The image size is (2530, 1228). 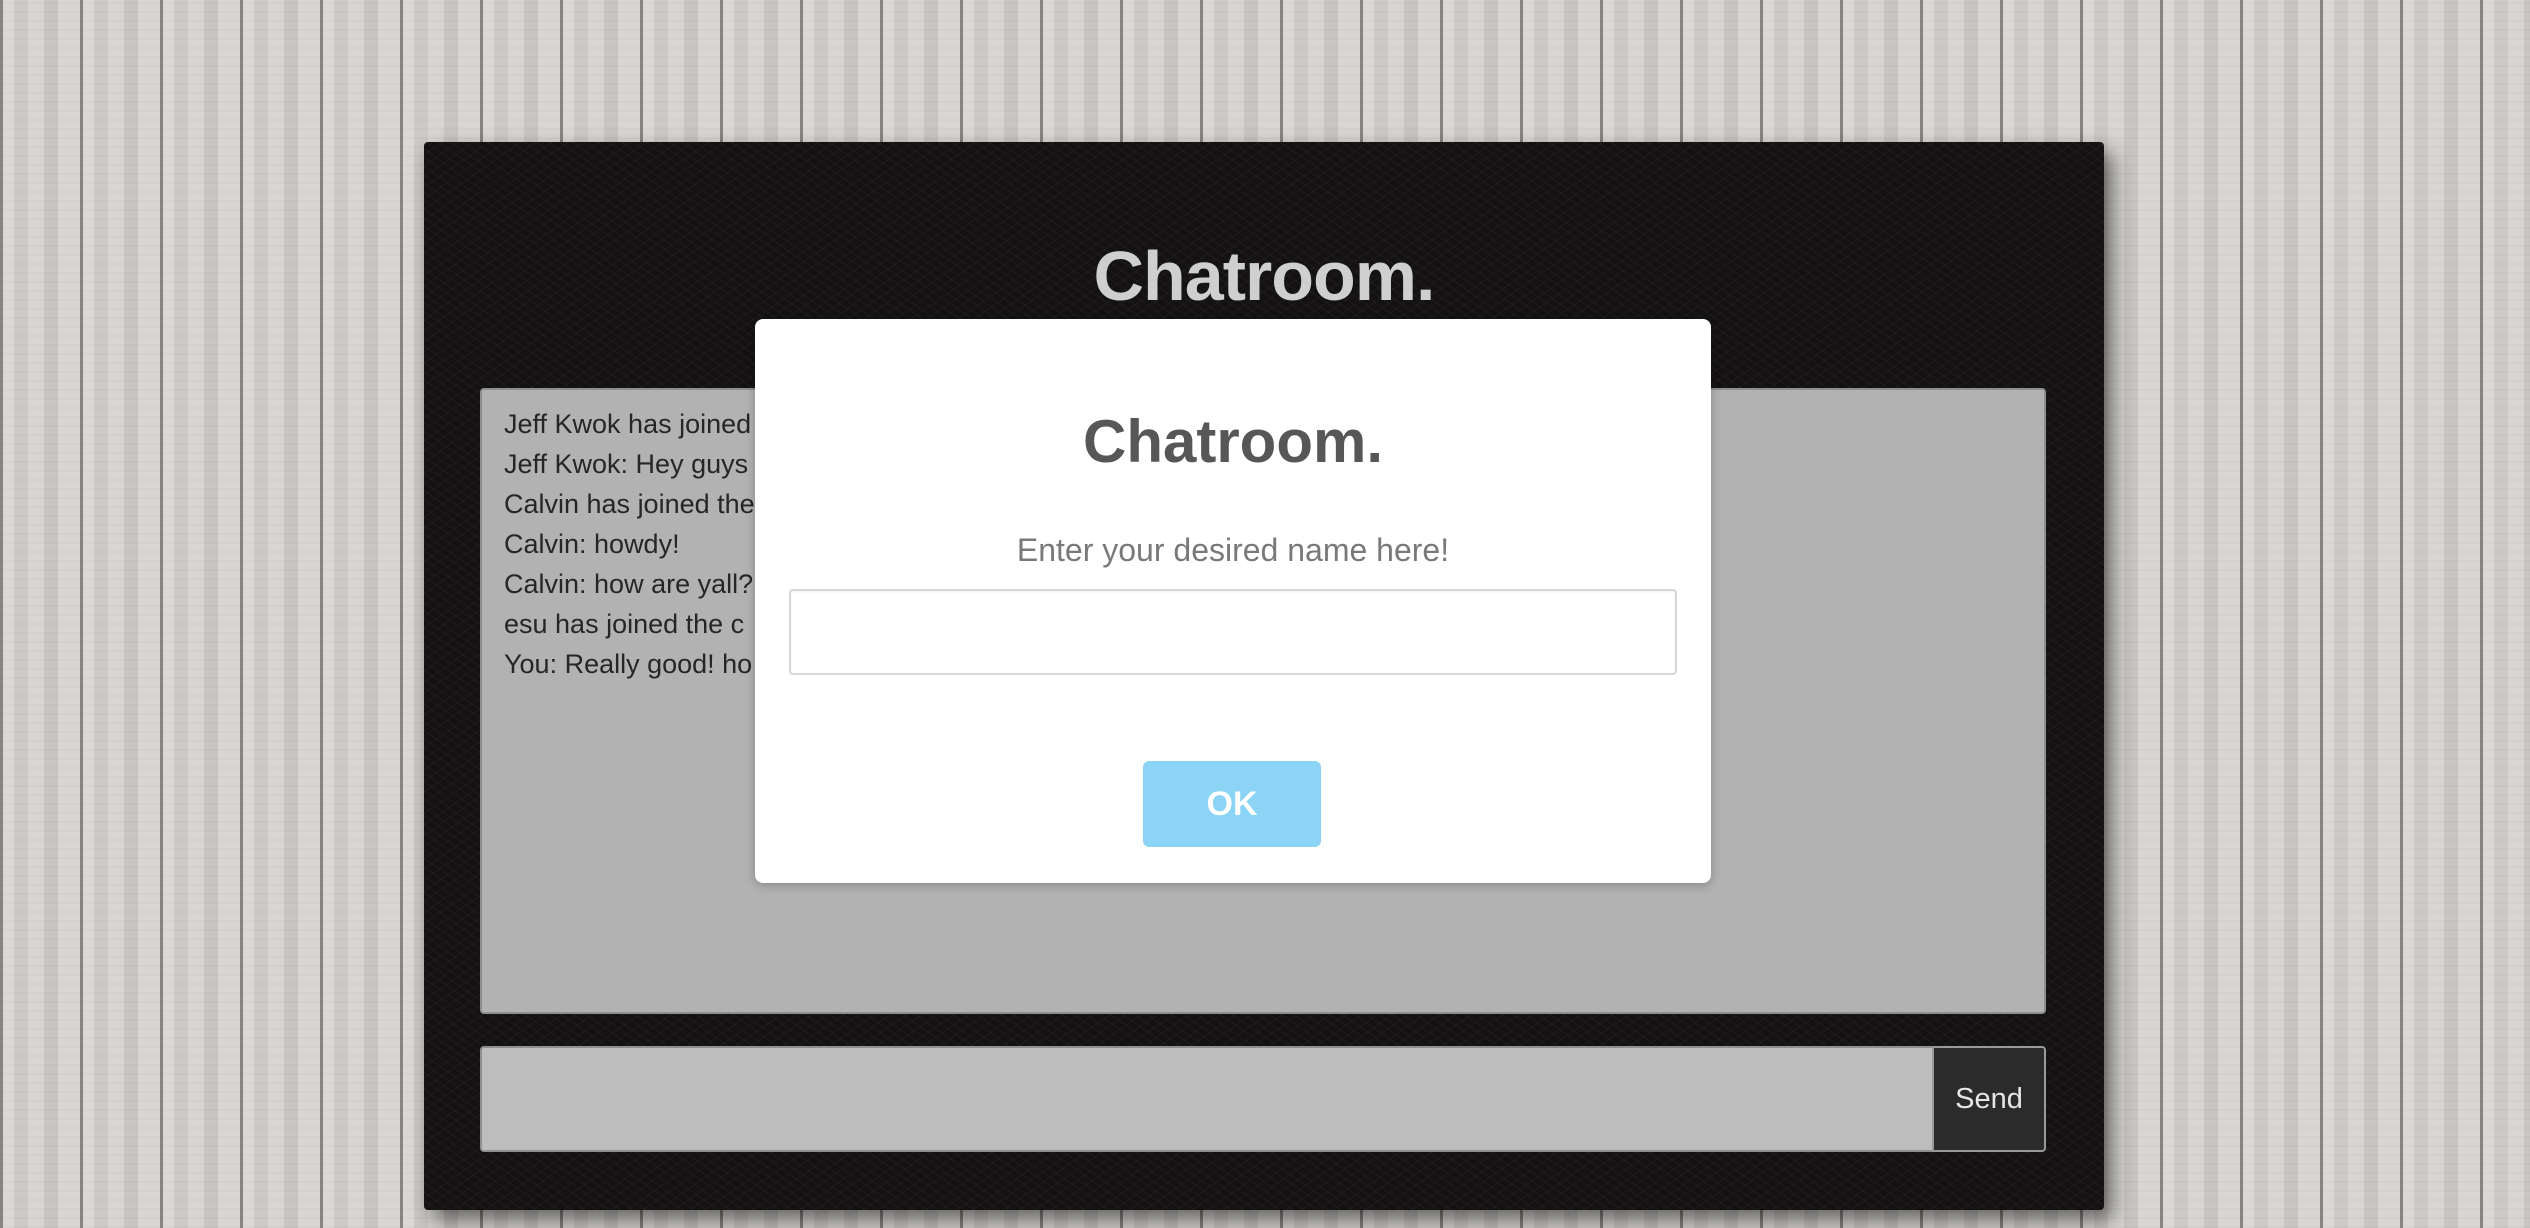 I want to click on send-button: Send, so click(x=1989, y=1099).